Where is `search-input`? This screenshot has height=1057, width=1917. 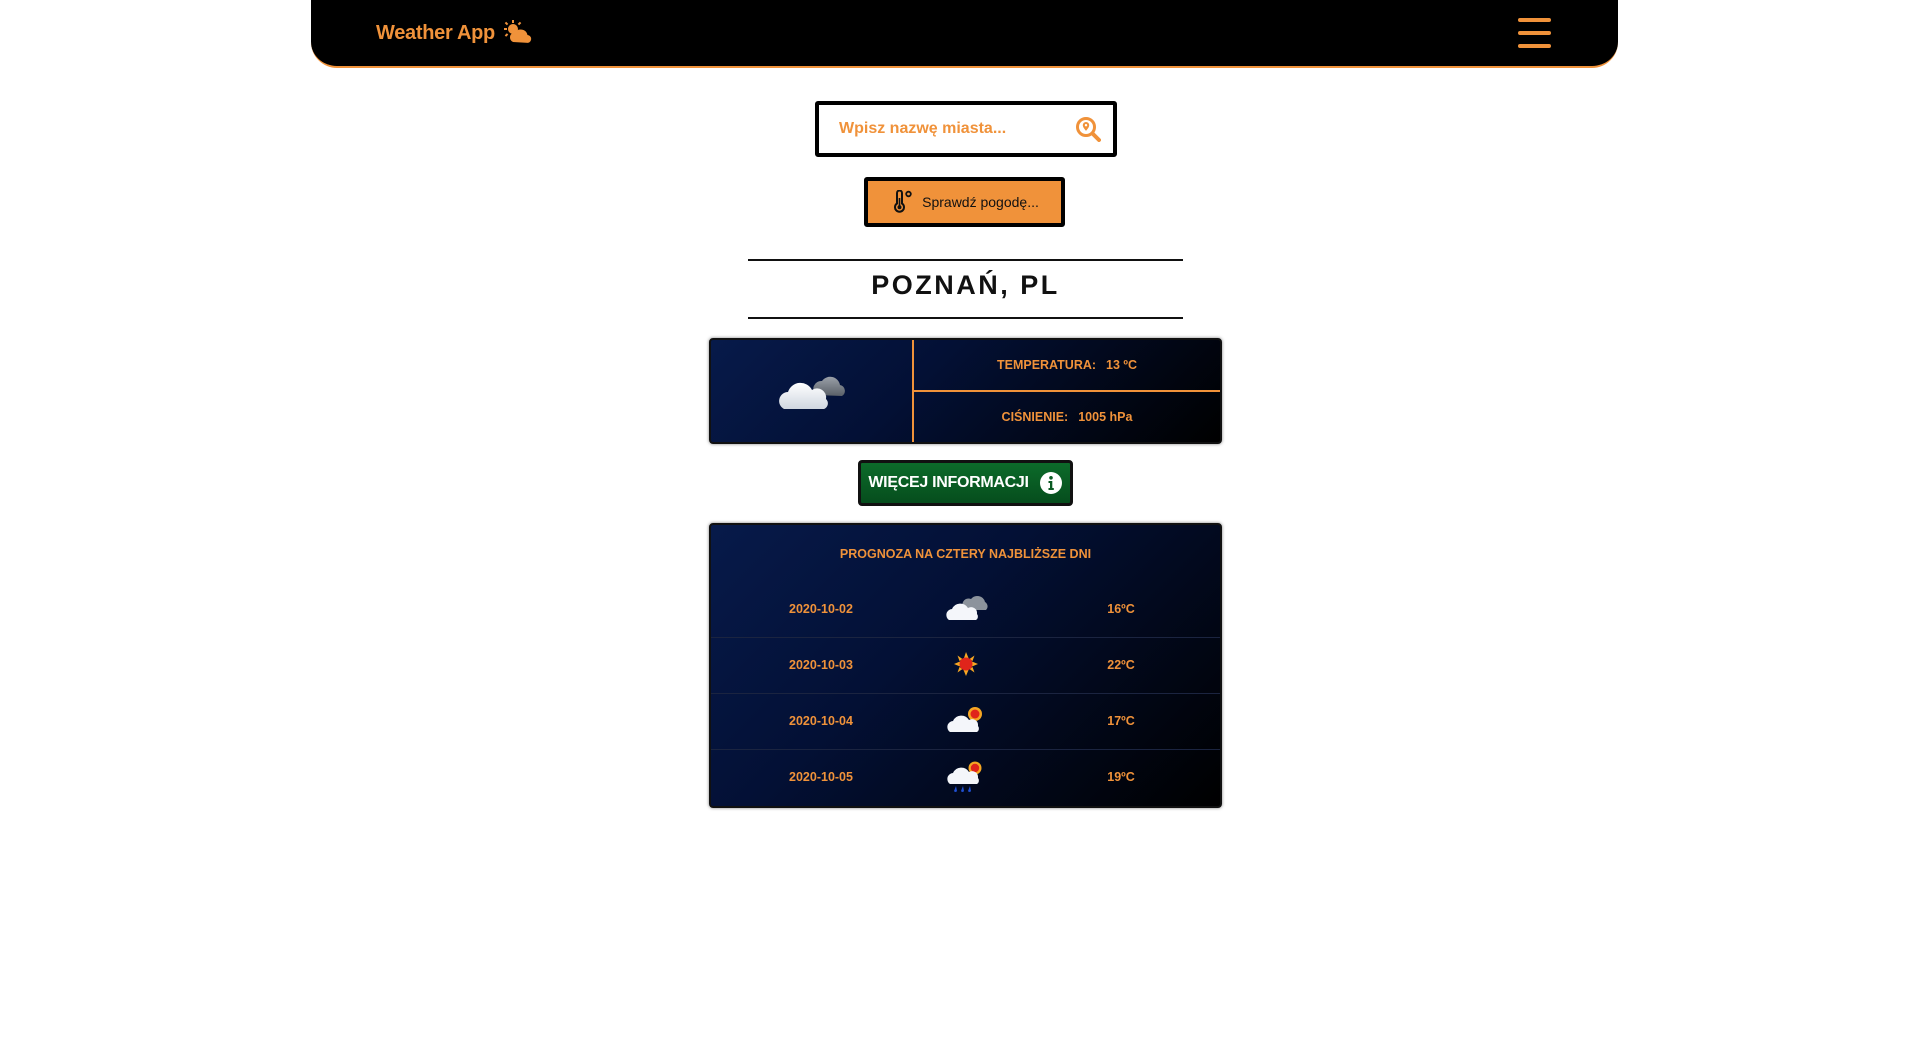 search-input is located at coordinates (944, 129).